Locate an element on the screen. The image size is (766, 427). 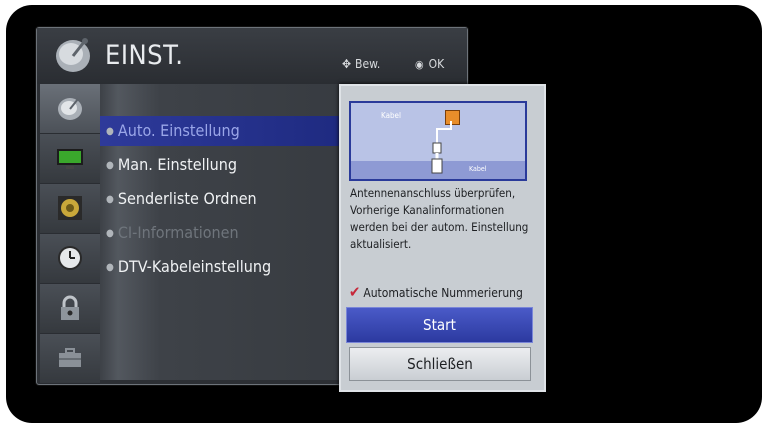
category-channel-setup is located at coordinates (70, 109).